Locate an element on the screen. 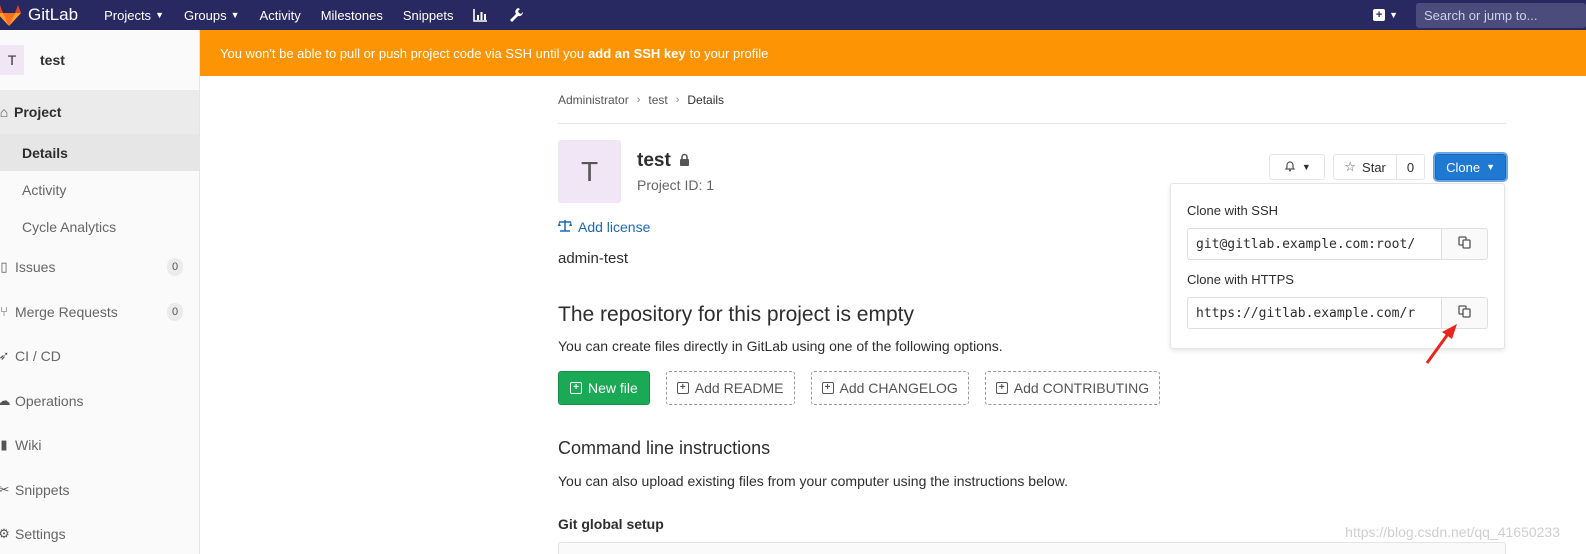  chevron-right-icon: › is located at coordinates (638, 99).